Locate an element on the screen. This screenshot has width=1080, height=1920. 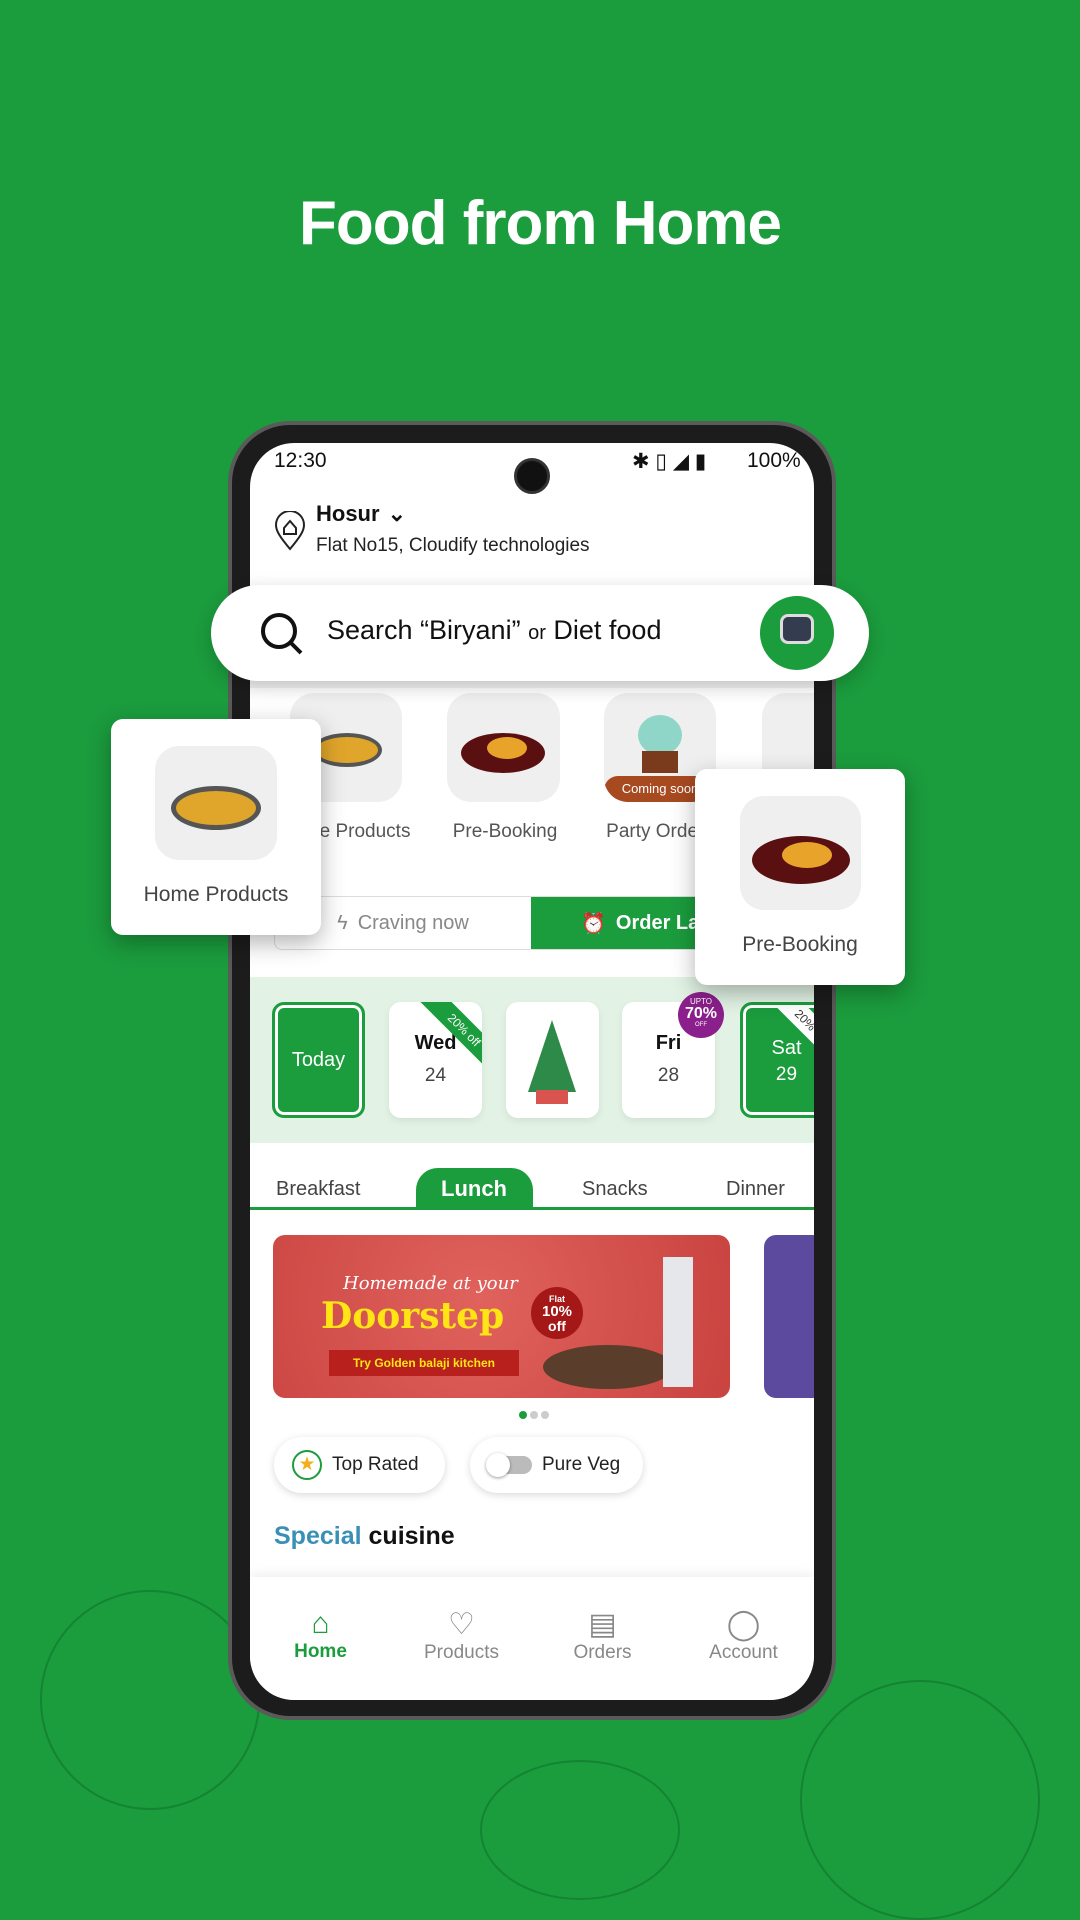
search-bar: Search “Biryani” or Diet food is located at coordinates (540, 633).